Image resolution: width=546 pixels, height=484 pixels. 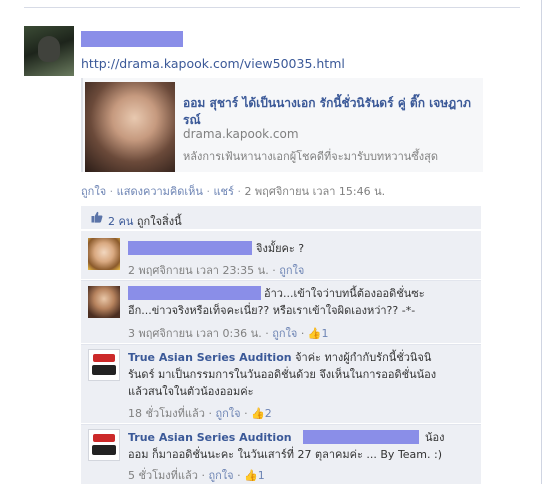 I want to click on shared-link-domain: drama.kapook.com, so click(x=241, y=134).